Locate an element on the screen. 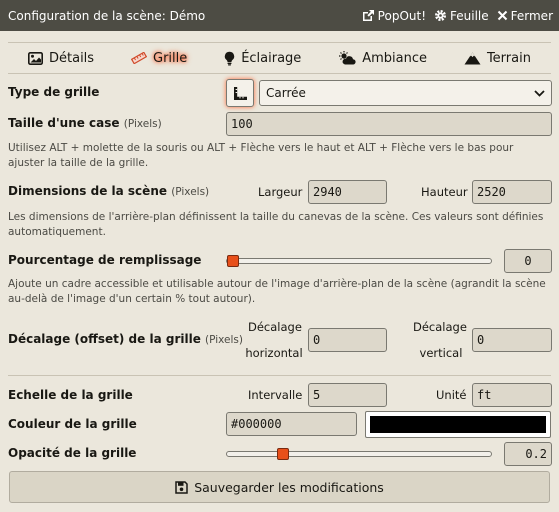 The width and height of the screenshot is (559, 512). tab-details-label: Détails is located at coordinates (72, 58).